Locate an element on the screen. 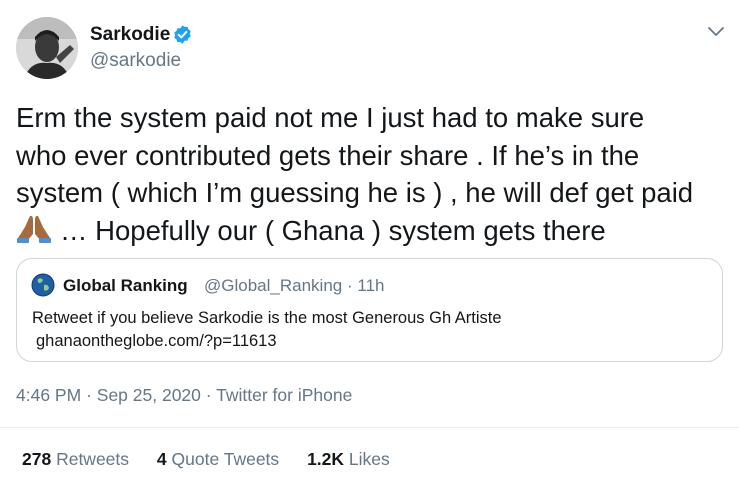 Image resolution: width=739 pixels, height=489 pixels. avatar is located at coordinates (47, 48).